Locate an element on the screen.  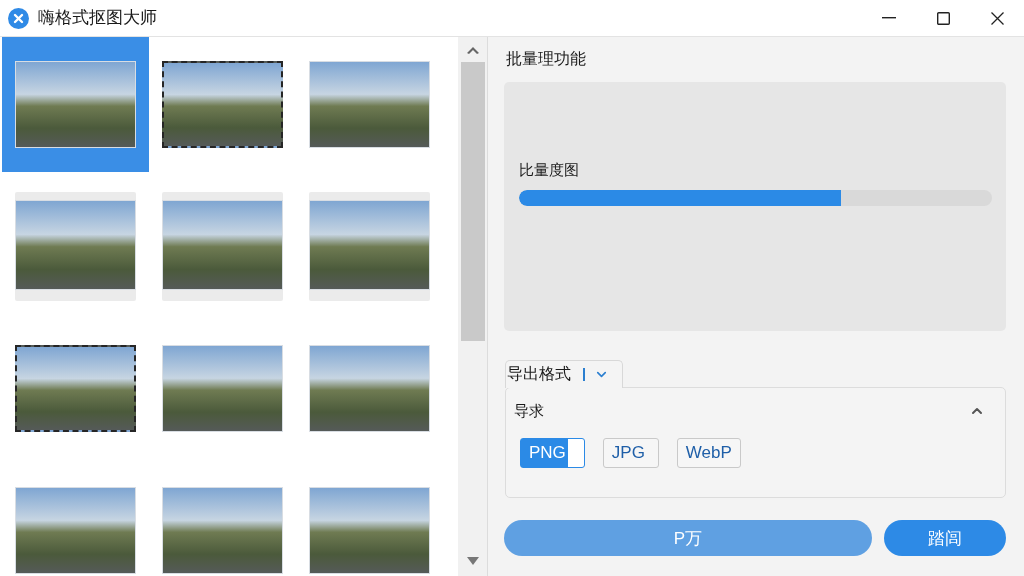
window-title: 嗨格式抠图大师 is located at coordinates (97, 18).